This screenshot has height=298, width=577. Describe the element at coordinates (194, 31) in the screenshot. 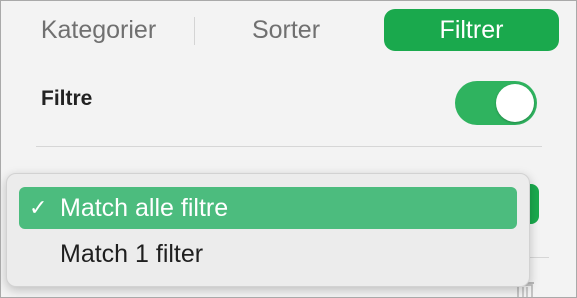

I see `tab-divider` at that location.